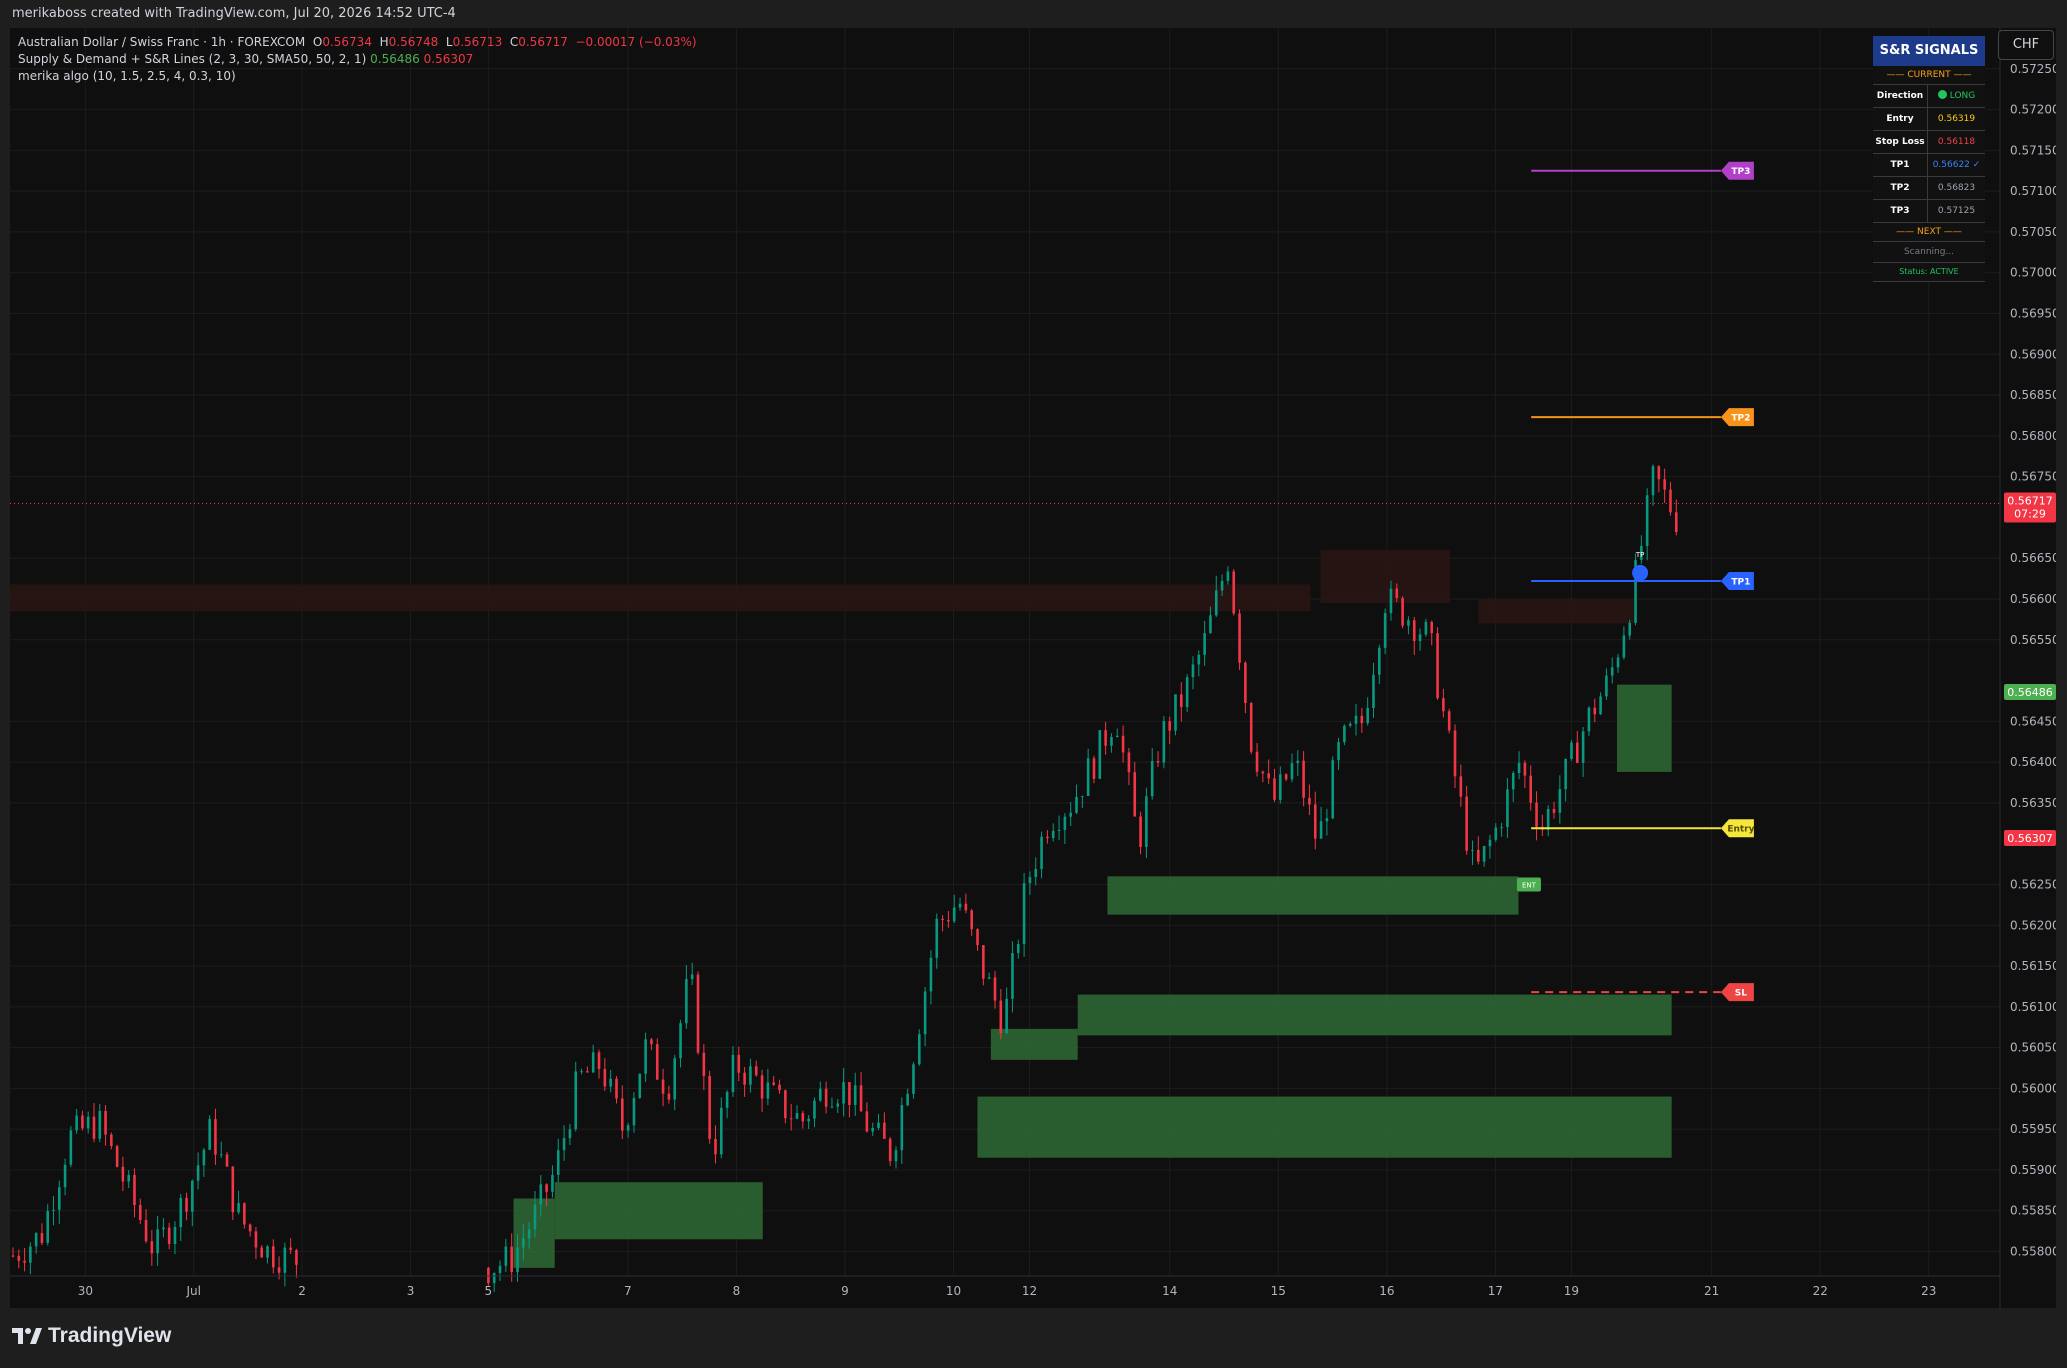  What do you see at coordinates (1956, 96) in the screenshot?
I see `signals-row-value: LONG` at bounding box center [1956, 96].